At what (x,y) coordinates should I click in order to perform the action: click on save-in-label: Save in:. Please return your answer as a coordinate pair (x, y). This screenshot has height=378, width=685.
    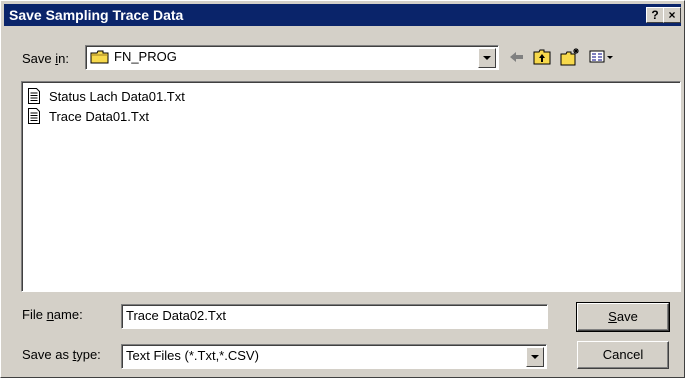
    Looking at the image, I should click on (45, 58).